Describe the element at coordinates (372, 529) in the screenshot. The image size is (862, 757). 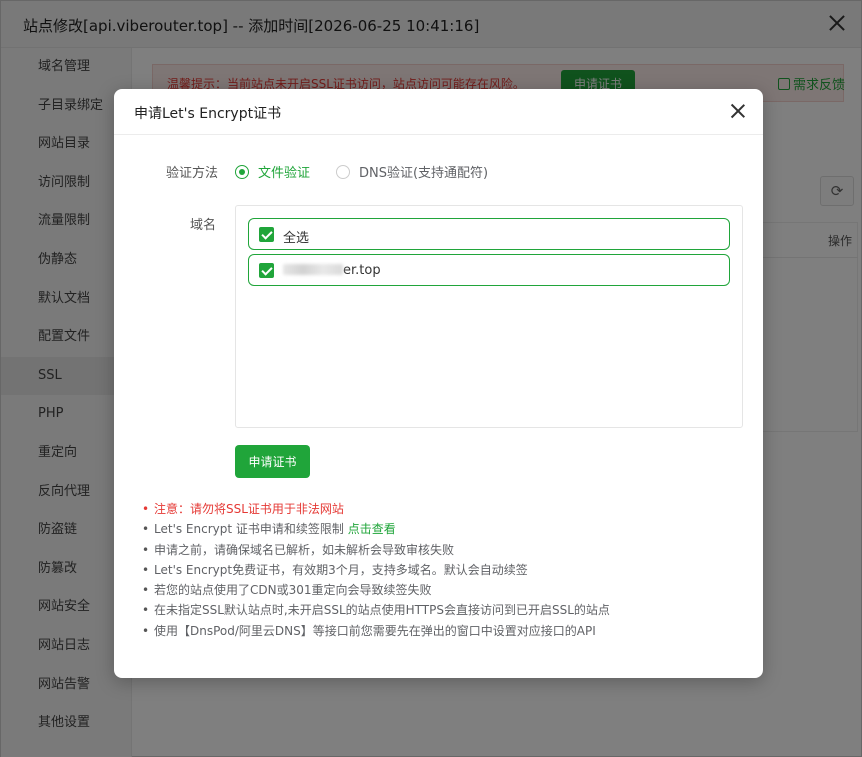
I see `view-limits-link: 点击查看` at that location.